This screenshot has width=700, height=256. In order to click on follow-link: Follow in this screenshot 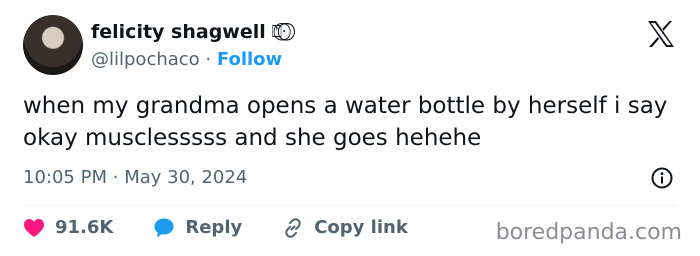, I will do `click(249, 59)`.